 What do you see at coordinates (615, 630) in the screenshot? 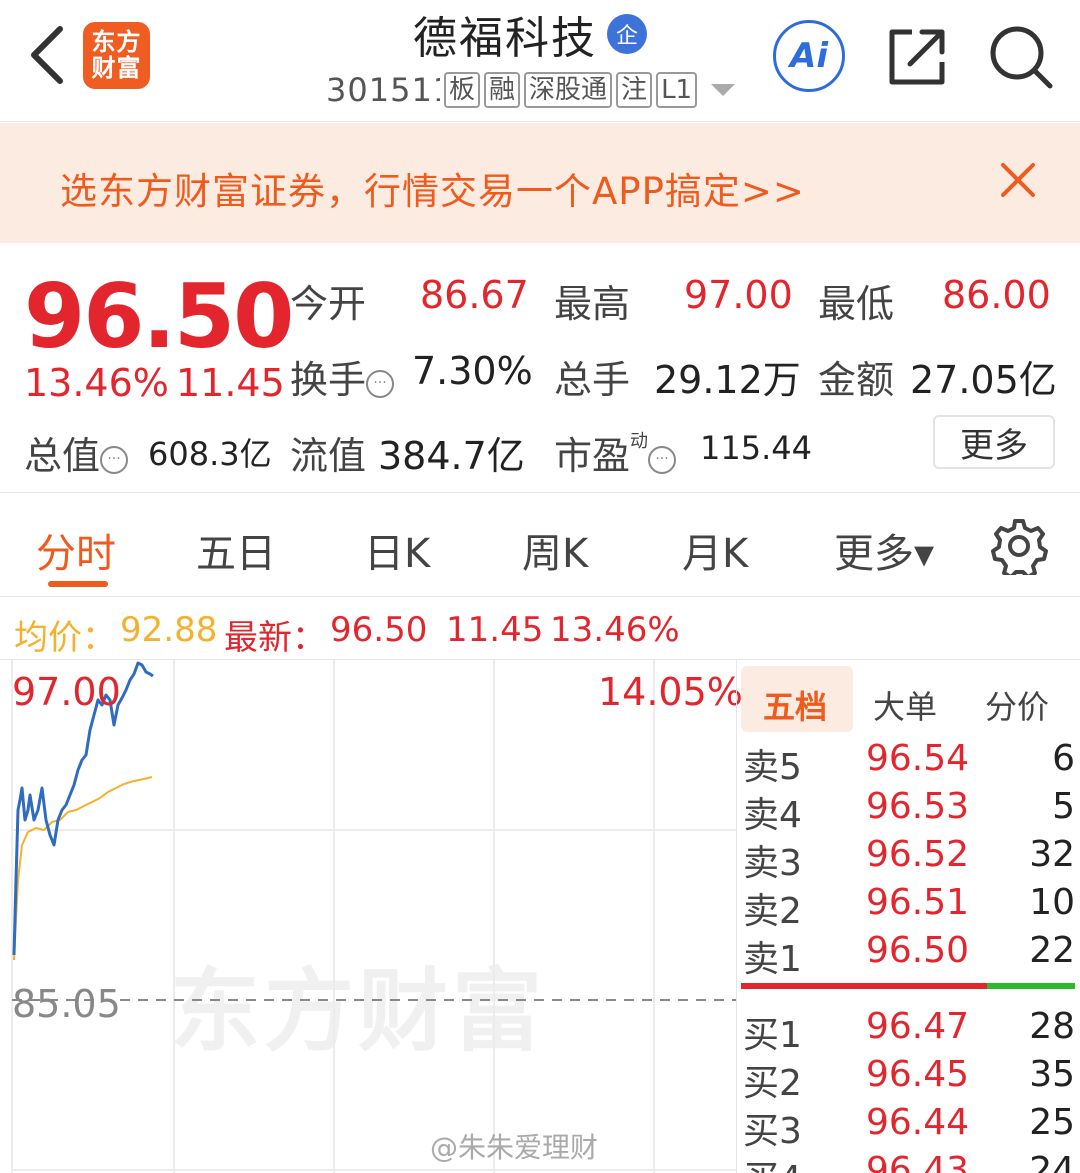
I see `change-pct-value: 13.46%` at bounding box center [615, 630].